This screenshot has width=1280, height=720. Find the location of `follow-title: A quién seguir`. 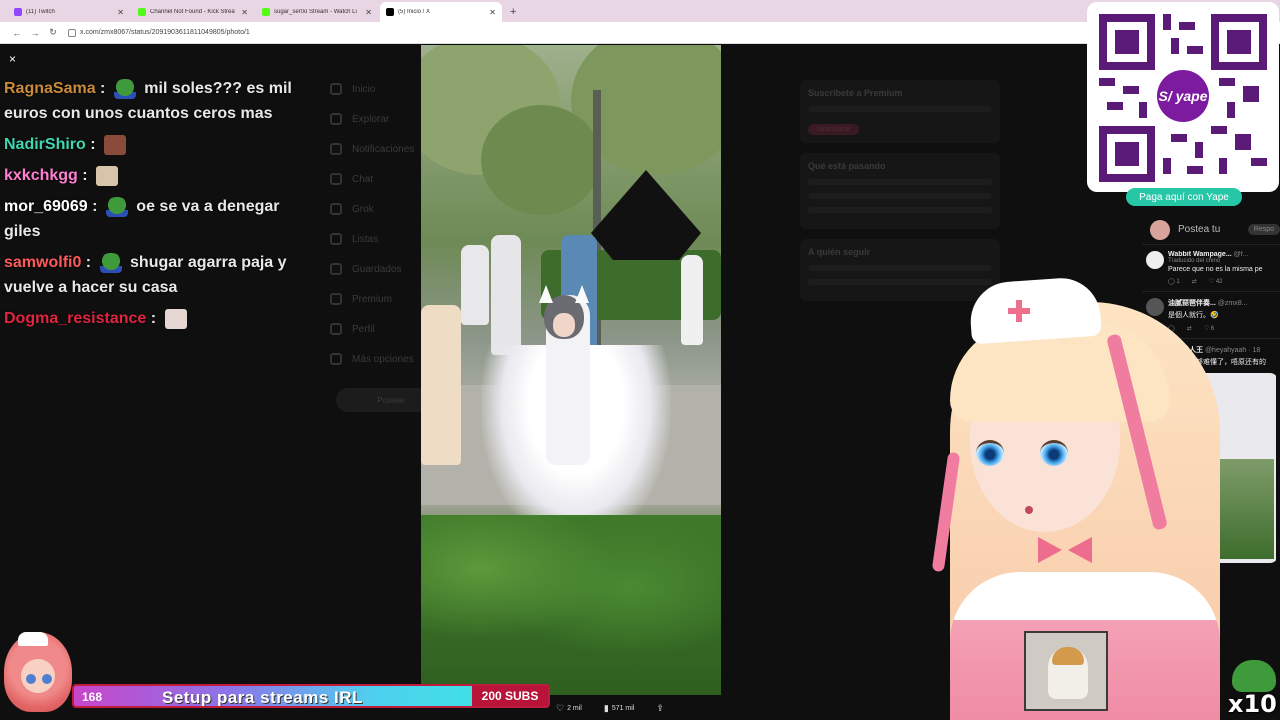

follow-title: A quién seguir is located at coordinates (839, 252).